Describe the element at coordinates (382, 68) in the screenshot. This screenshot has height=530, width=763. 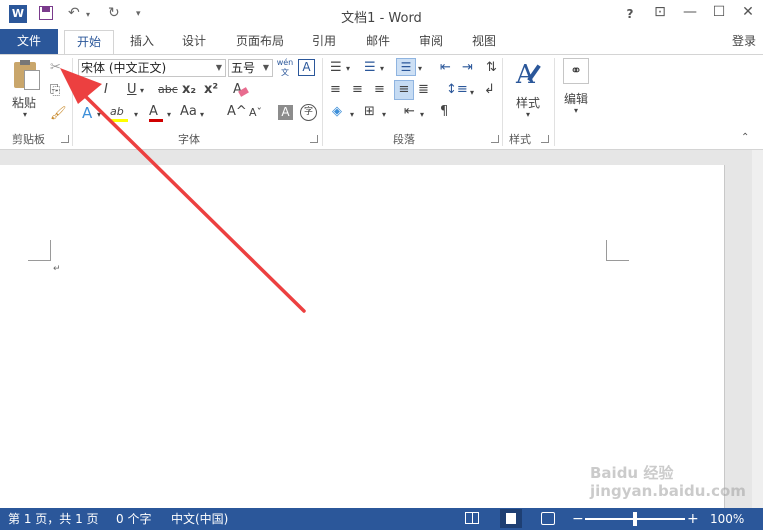
I see `numbering-dropdown-icon: ▾` at that location.